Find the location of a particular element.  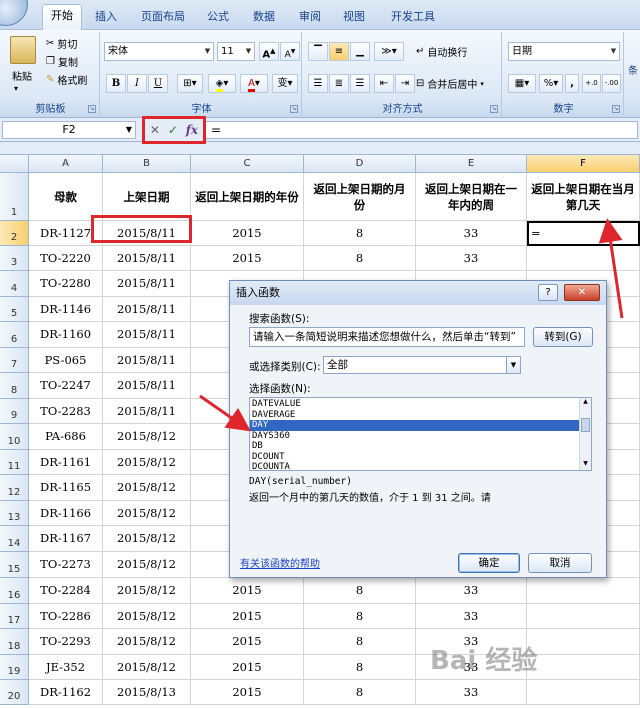

arrow-to-day-function is located at coordinates (225, 413).